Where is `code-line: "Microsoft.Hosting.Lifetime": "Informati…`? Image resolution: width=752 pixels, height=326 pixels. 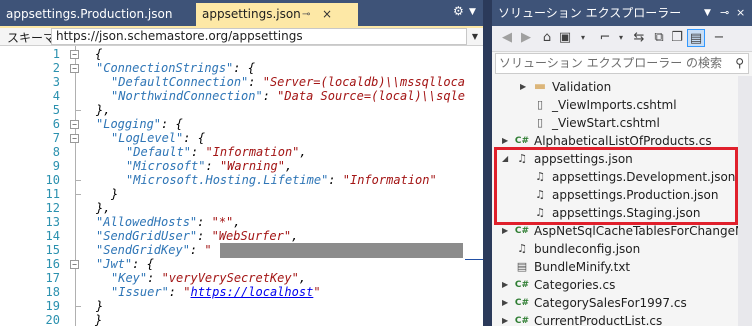
code-line: "Microsoft.Hosting.Lifetime": "Informati… is located at coordinates (281, 180).